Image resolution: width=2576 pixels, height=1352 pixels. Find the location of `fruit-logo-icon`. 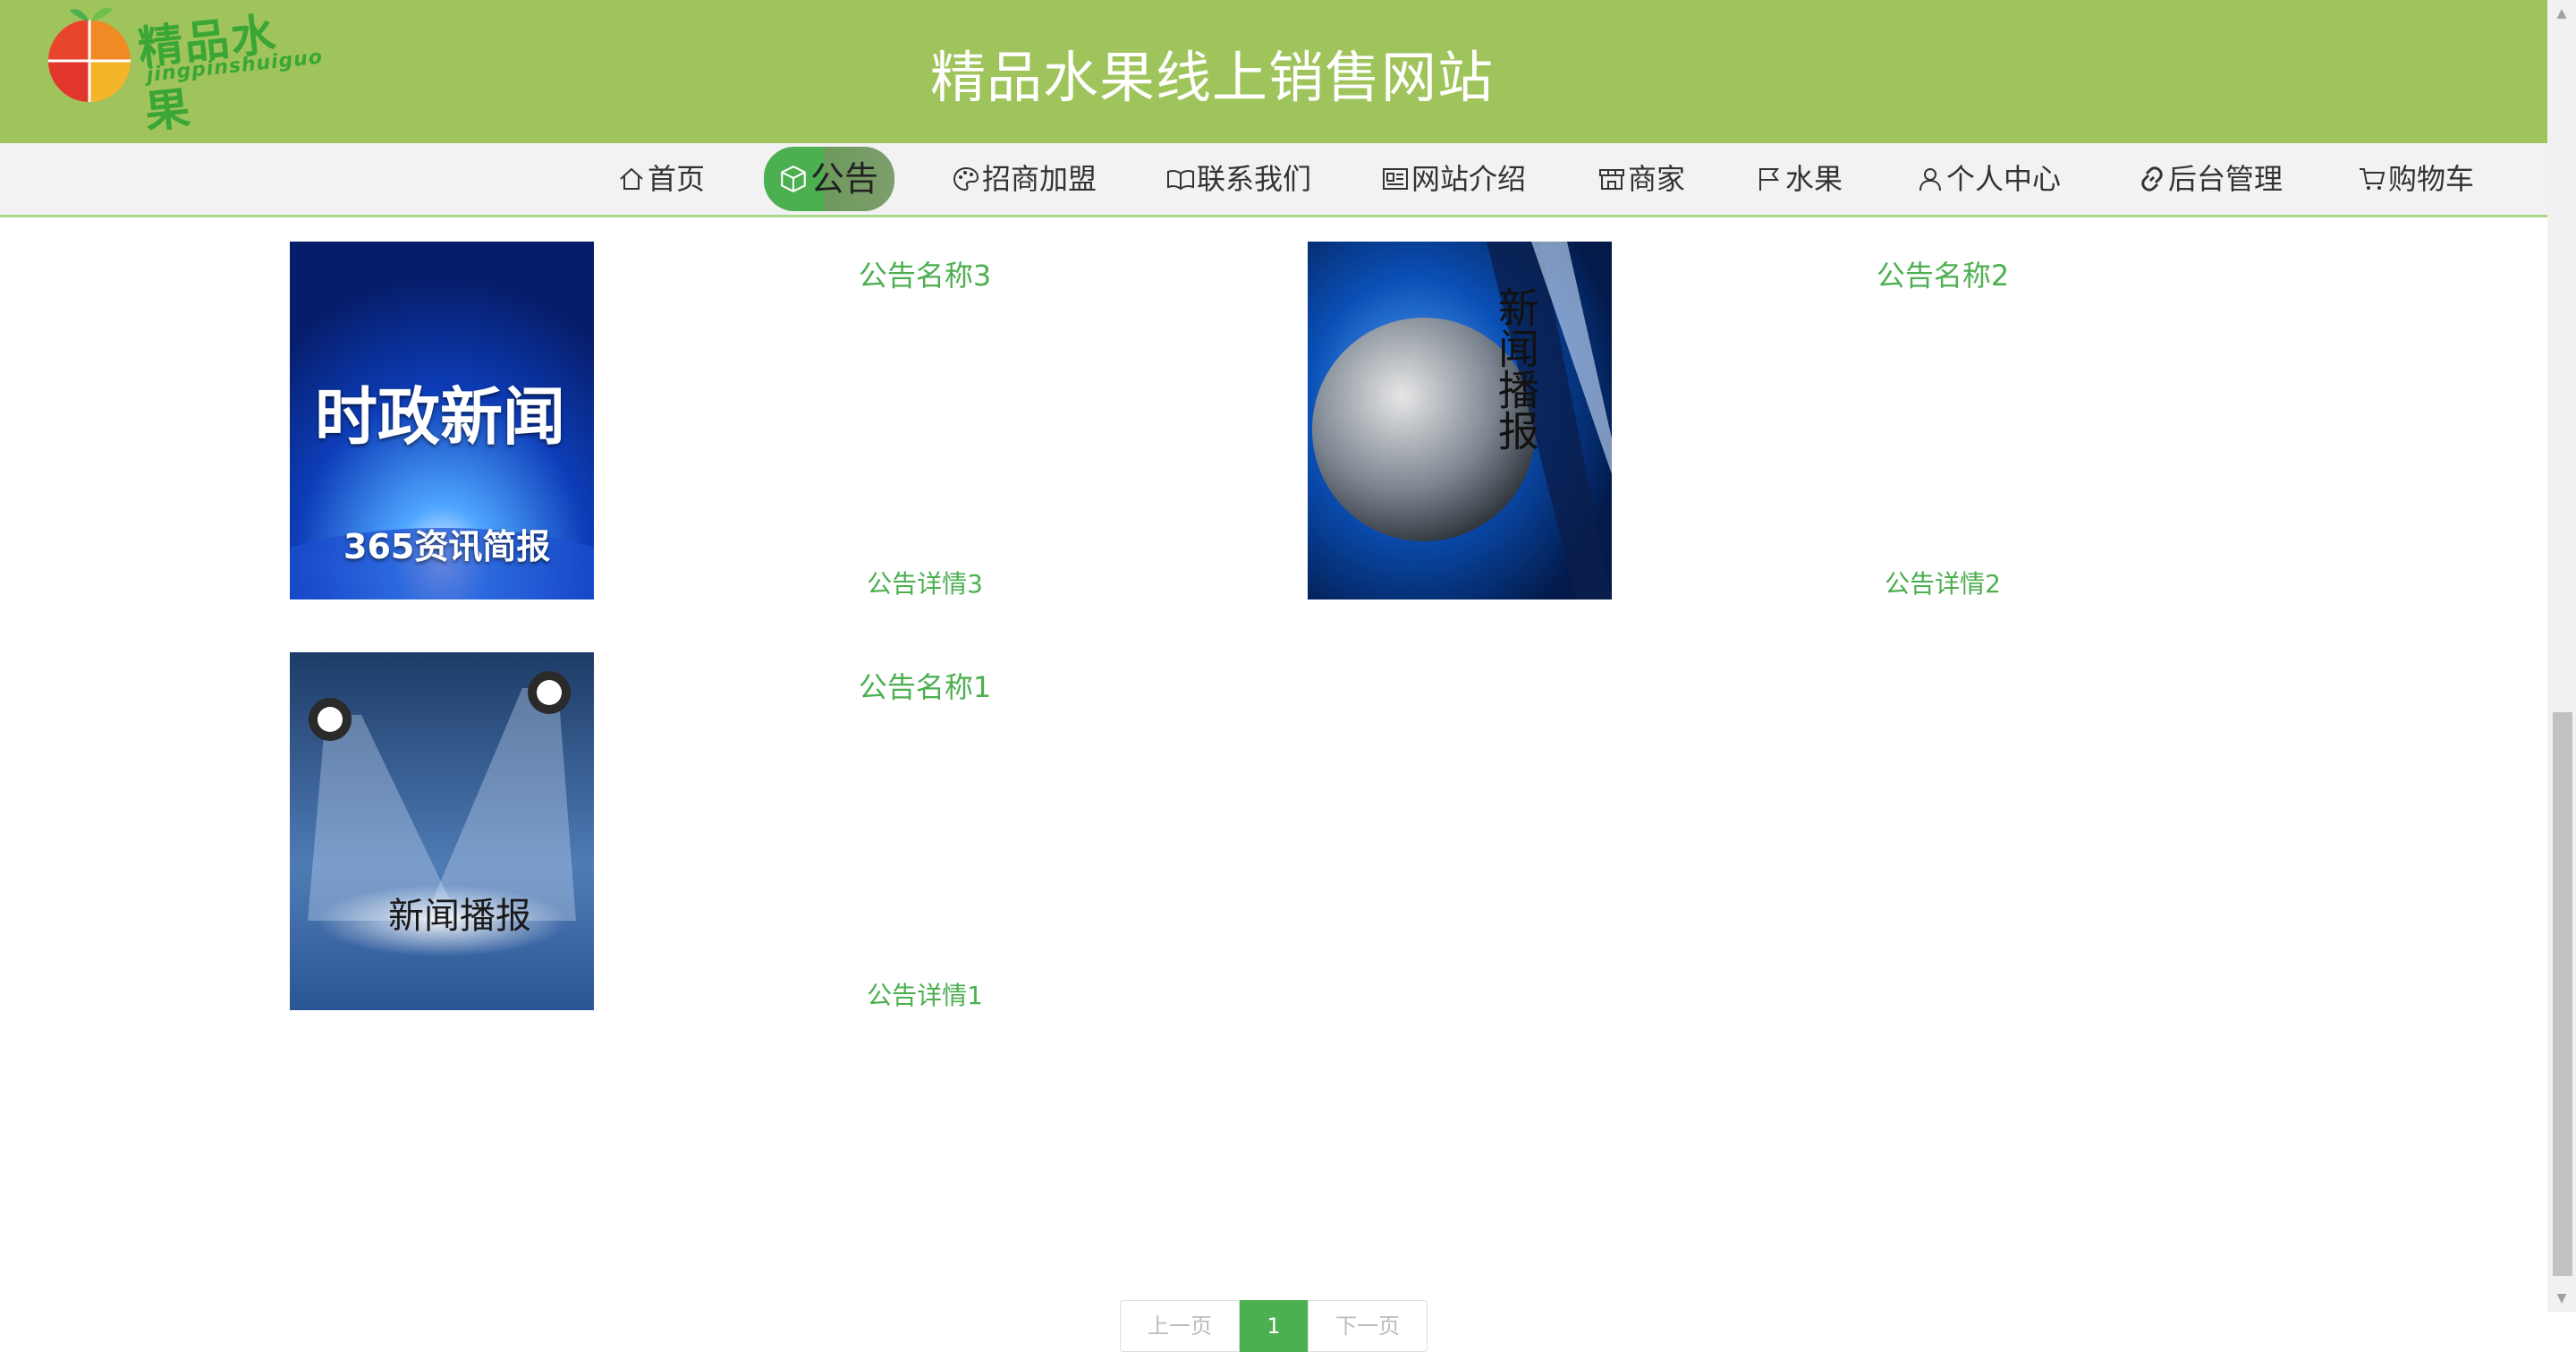

fruit-logo-icon is located at coordinates (89, 54).